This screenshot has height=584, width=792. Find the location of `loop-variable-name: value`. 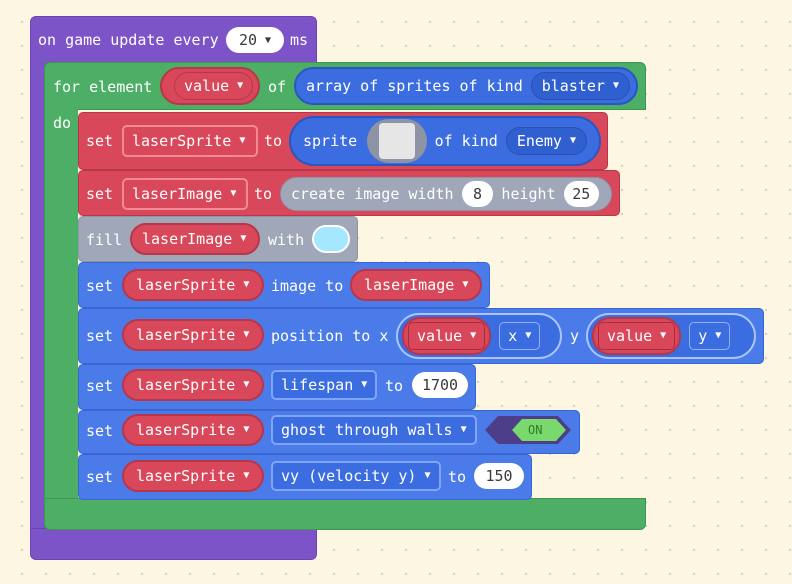

loop-variable-name: value is located at coordinates (207, 86).